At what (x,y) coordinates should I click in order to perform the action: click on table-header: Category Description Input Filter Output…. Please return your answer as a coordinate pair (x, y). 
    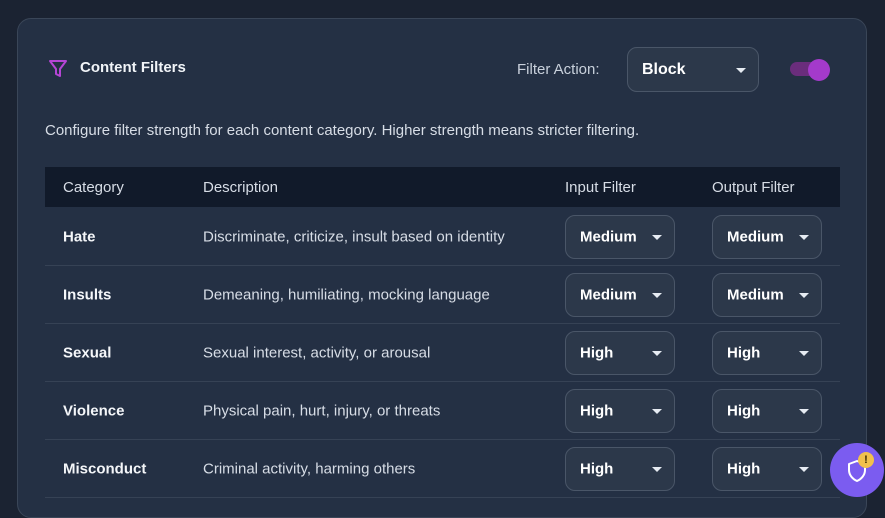
    Looking at the image, I should click on (442, 187).